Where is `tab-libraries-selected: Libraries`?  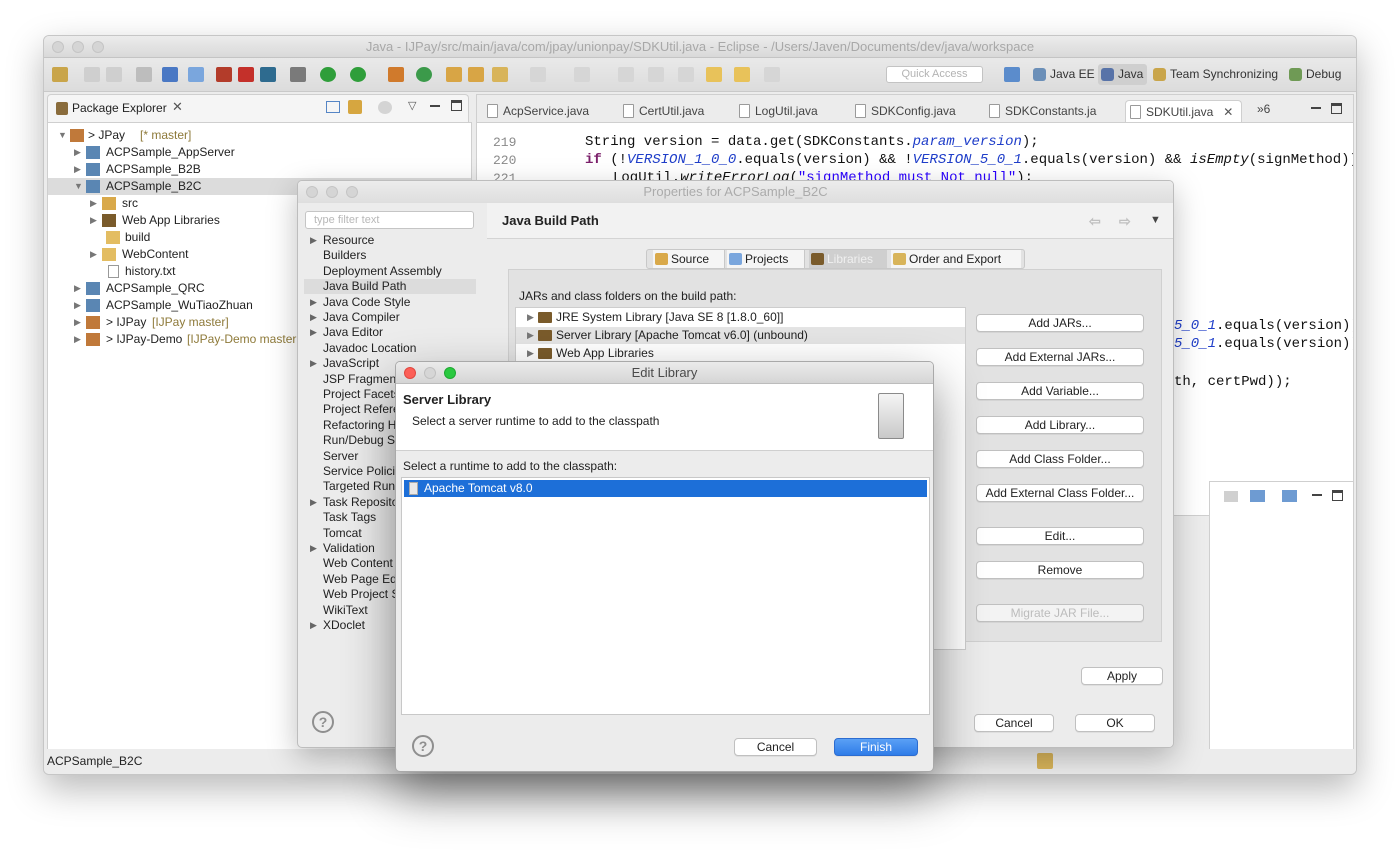
tab-libraries-selected: Libraries is located at coordinates (848, 259).